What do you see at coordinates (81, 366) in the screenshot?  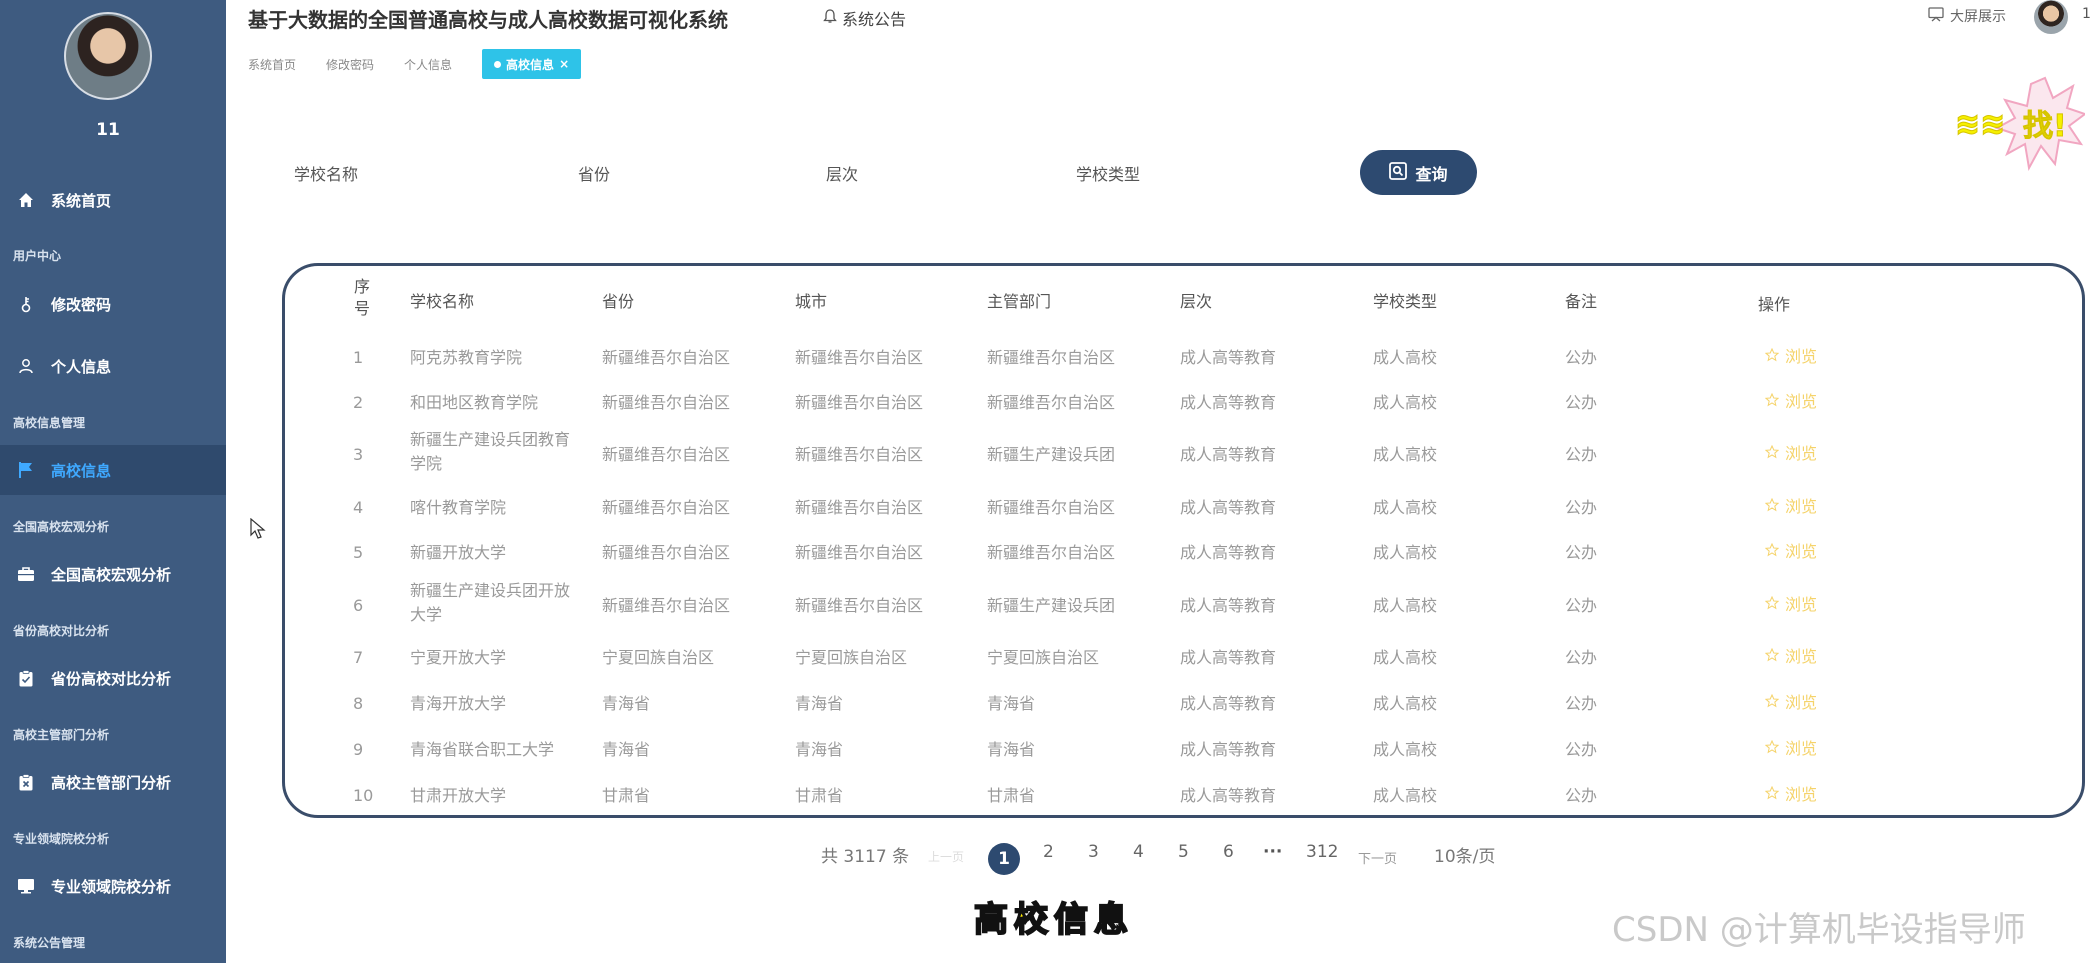 I see `sidebar-item-label: 个人信息` at bounding box center [81, 366].